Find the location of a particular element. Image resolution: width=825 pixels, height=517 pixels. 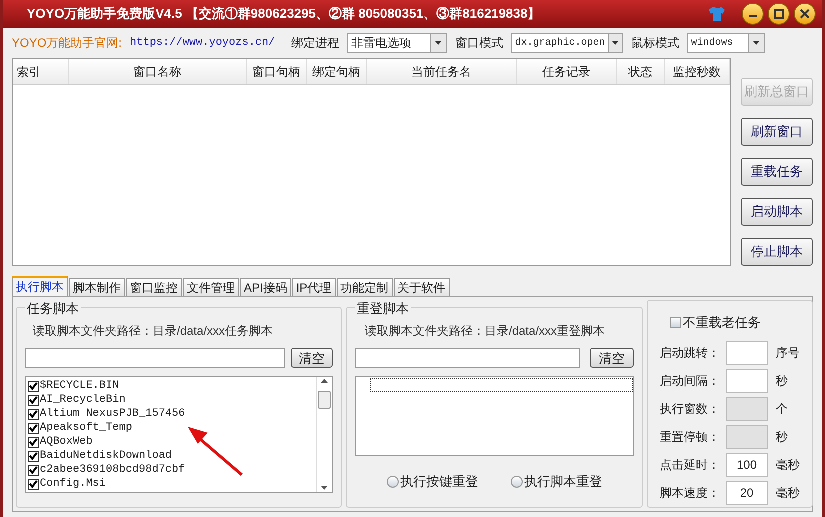

script-name: $RECYCLE.BIN is located at coordinates (80, 386).